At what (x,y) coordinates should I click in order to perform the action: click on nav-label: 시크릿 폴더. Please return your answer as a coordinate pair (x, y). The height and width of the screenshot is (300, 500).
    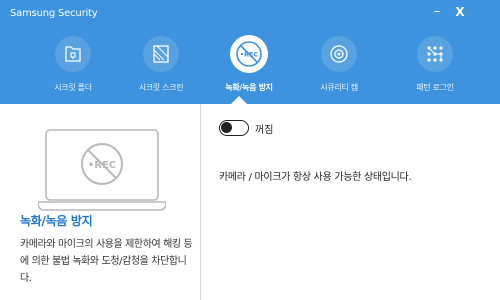
    Looking at the image, I should click on (73, 87).